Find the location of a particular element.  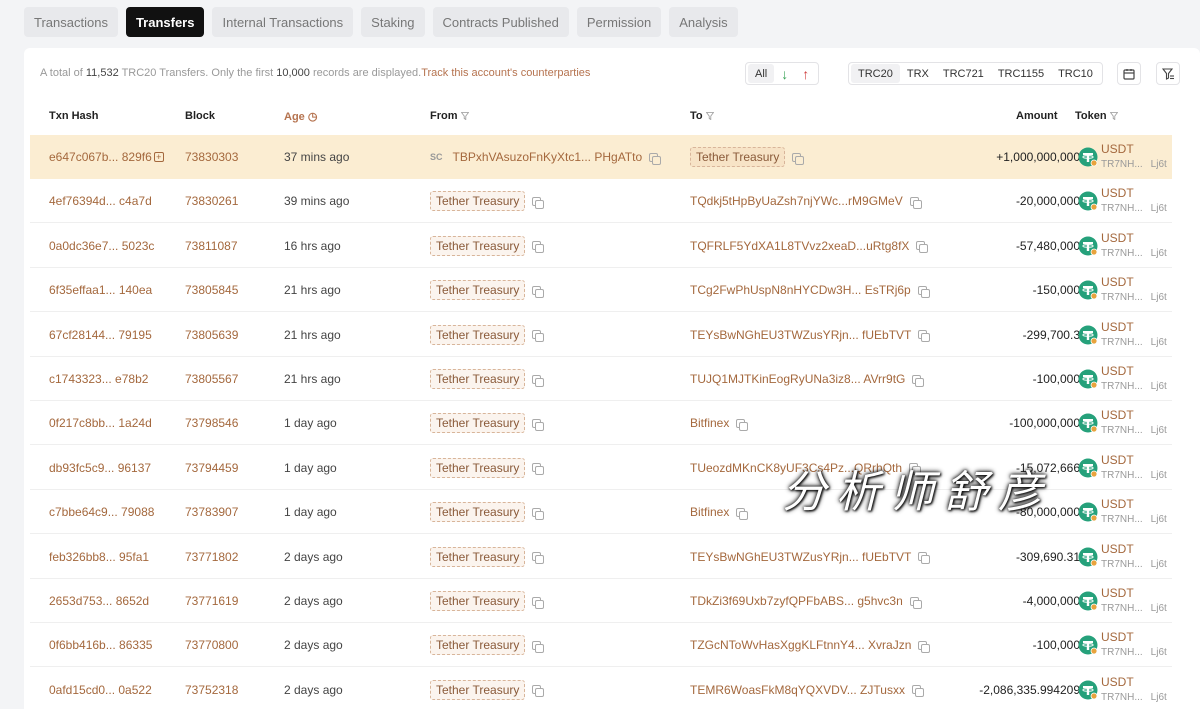

txn-hash-link: 67cf28144... 79195 is located at coordinates (100, 335).